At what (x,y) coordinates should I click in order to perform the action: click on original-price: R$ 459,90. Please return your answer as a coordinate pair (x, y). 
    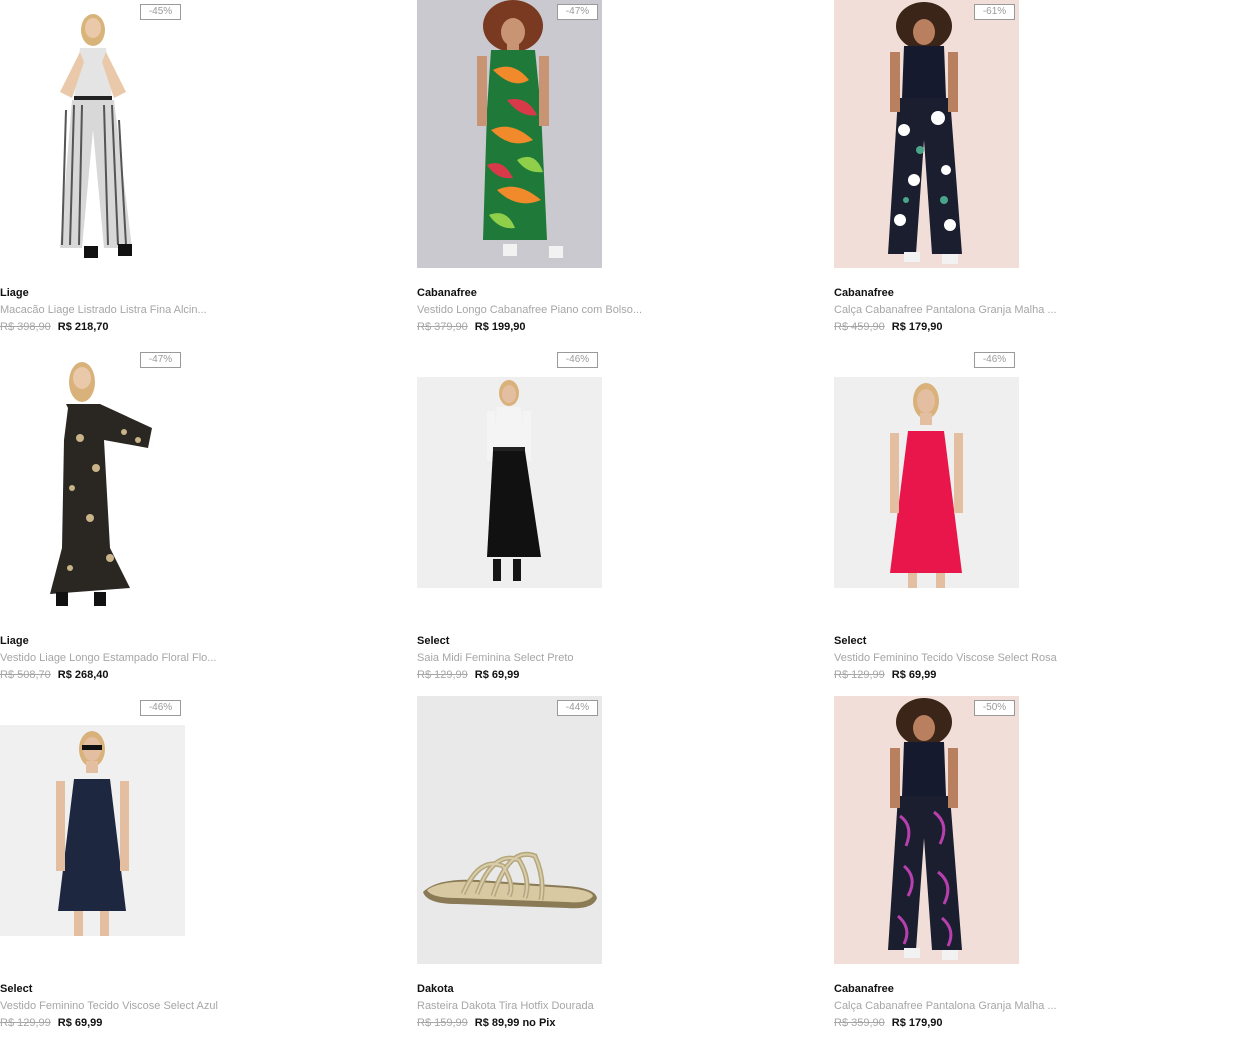
    Looking at the image, I should click on (859, 327).